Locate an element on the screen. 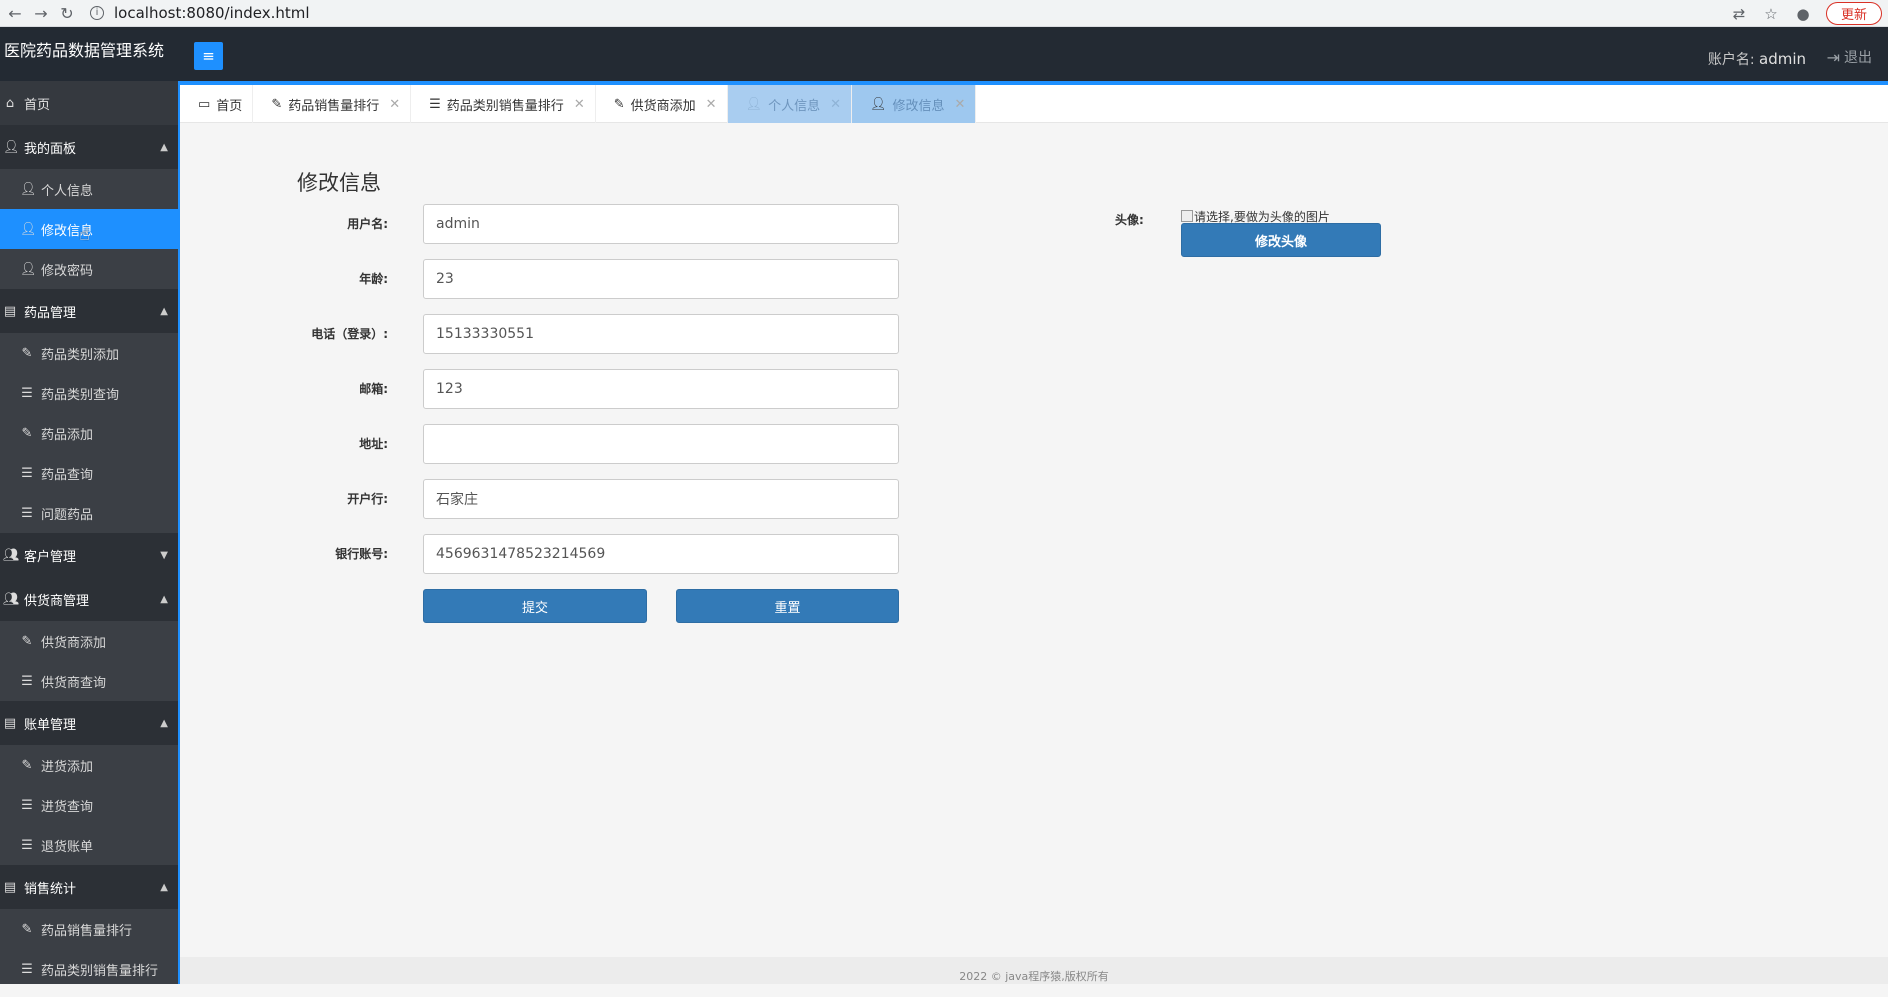 The height and width of the screenshot is (997, 1888). tab-supplier-add: ✎ 供货商添加 ✕ is located at coordinates (662, 104).